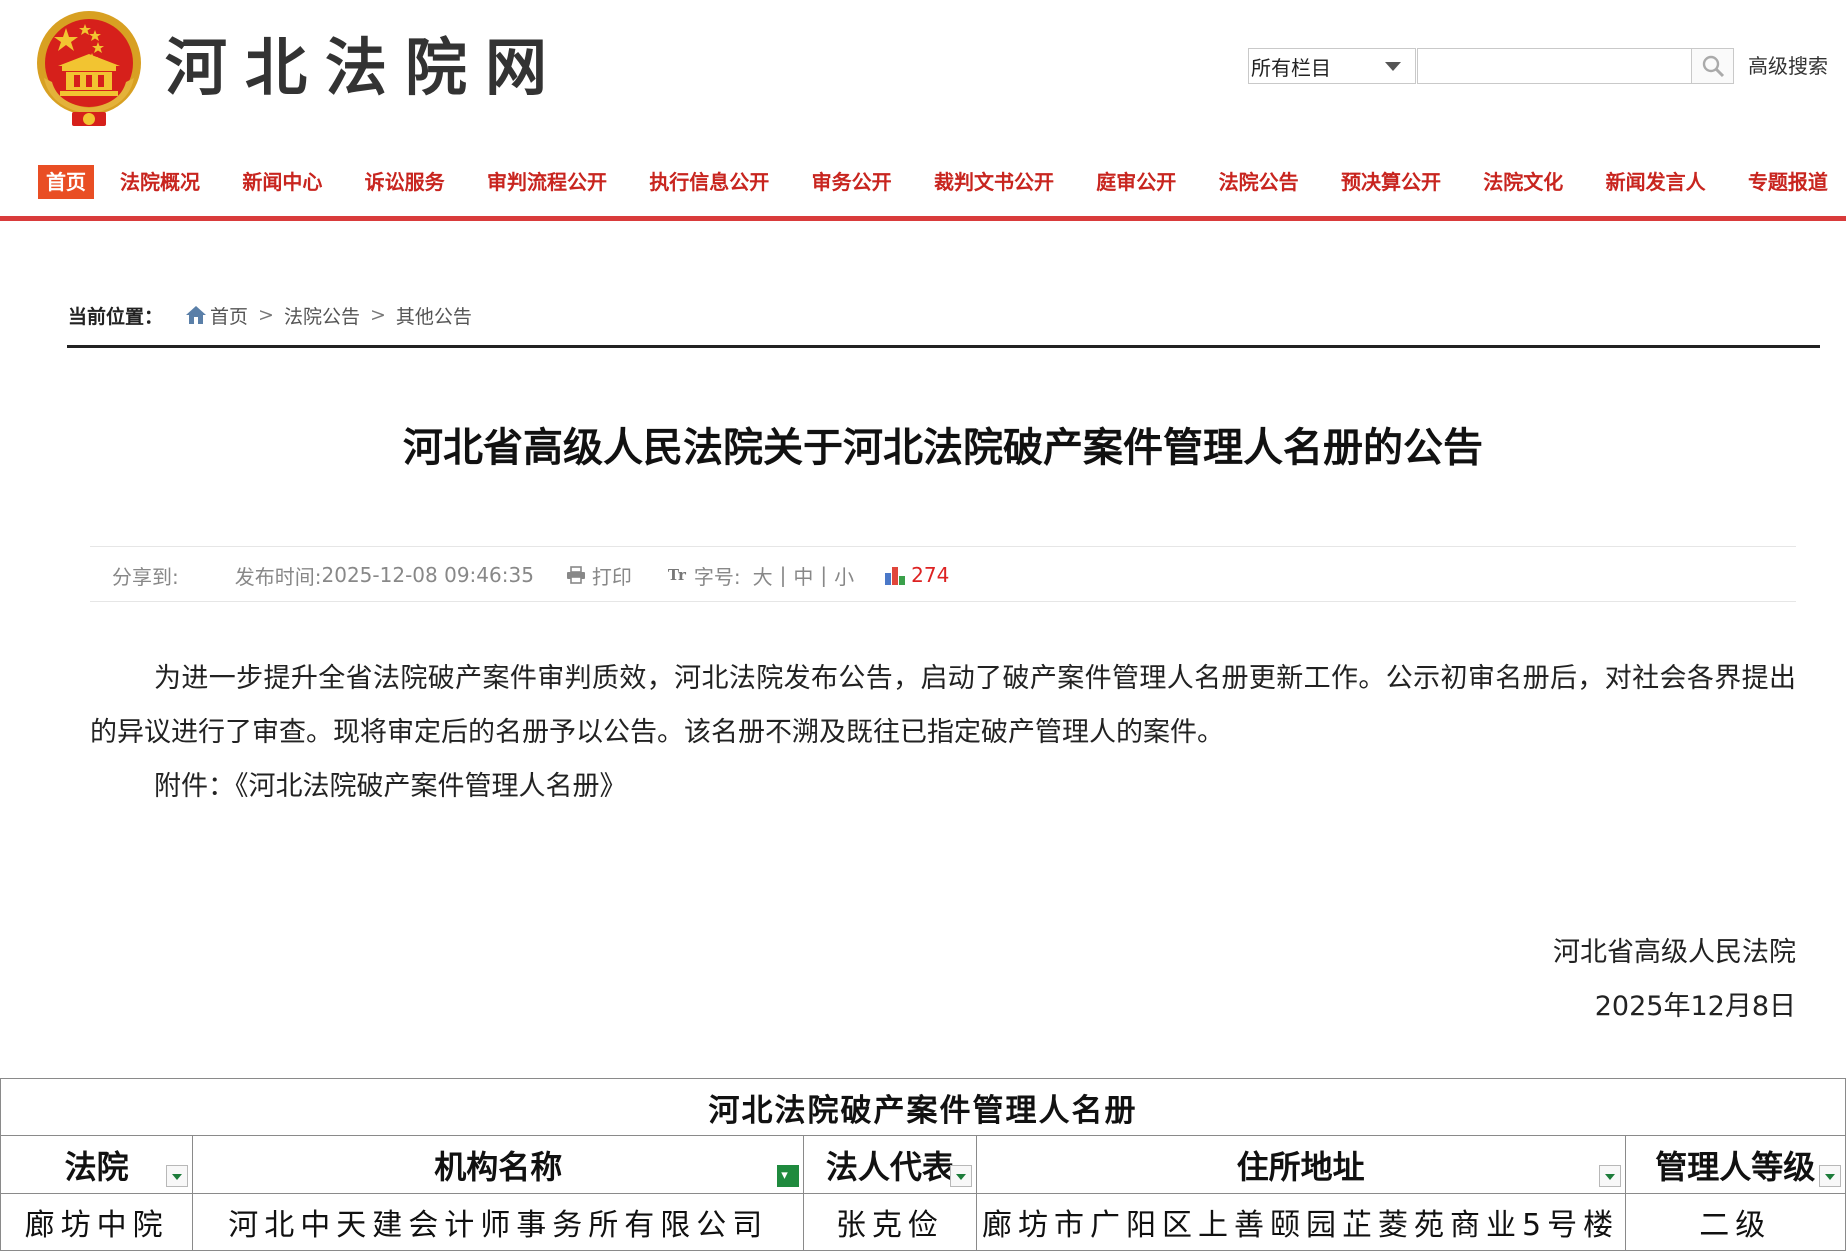 Image resolution: width=1846 pixels, height=1254 pixels. Describe the element at coordinates (1523, 182) in the screenshot. I see `nav-item: 法院文化` at that location.